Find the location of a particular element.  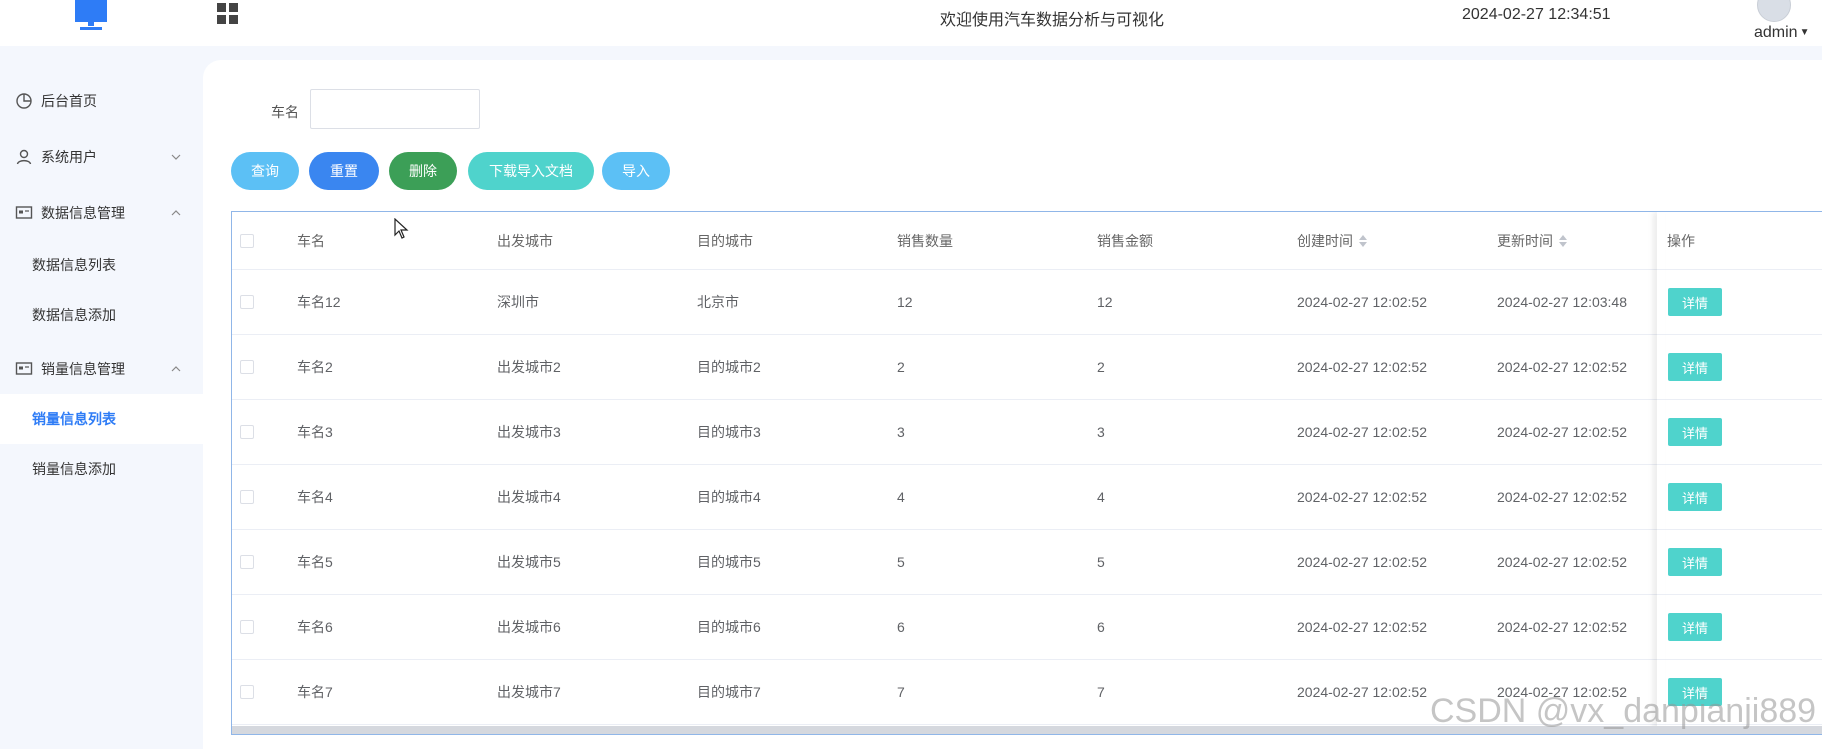

chevron-up-icon is located at coordinates (176, 369).